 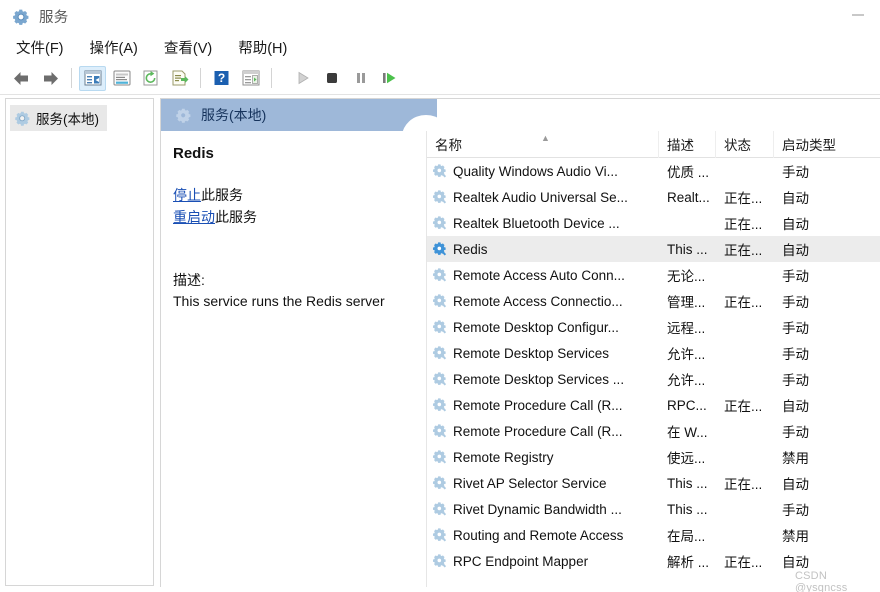 What do you see at coordinates (653, 301) in the screenshot?
I see `table-row: Remote Access Connectio... 管理... 正在... 手动` at bounding box center [653, 301].